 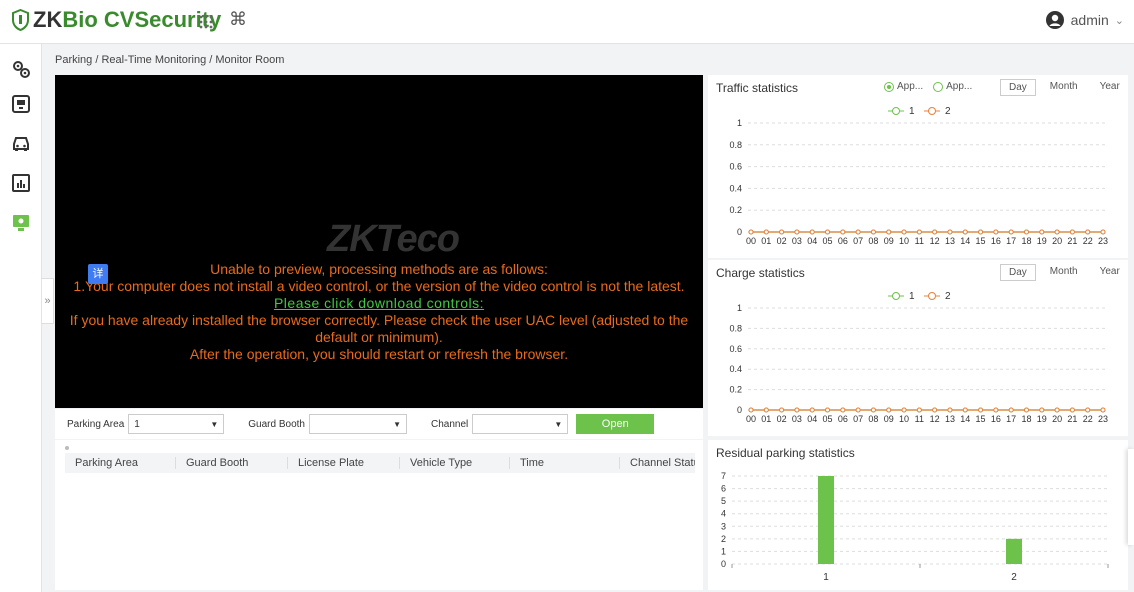 What do you see at coordinates (735, 167) in the screenshot?
I see `y-tick-label: 0.6` at bounding box center [735, 167].